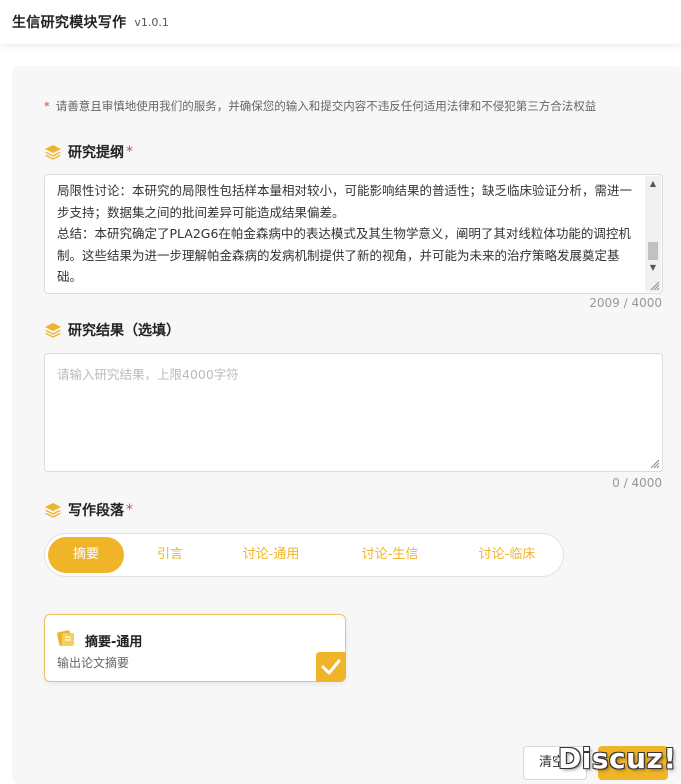 The width and height of the screenshot is (681, 784). What do you see at coordinates (96, 511) in the screenshot?
I see `sections-label-text: 写作段落` at bounding box center [96, 511].